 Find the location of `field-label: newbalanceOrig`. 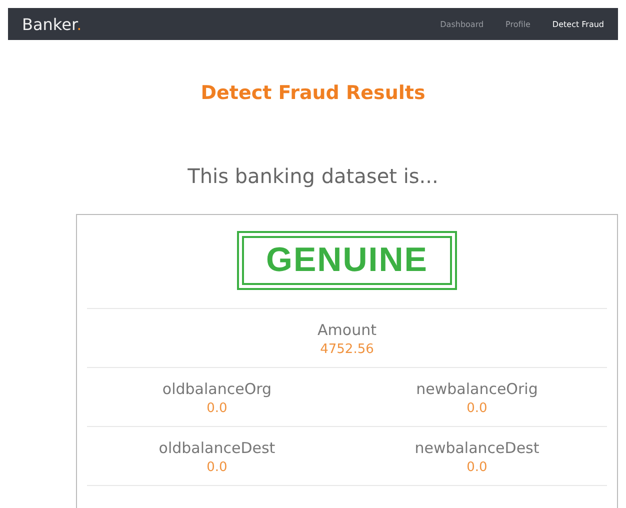

field-label: newbalanceOrig is located at coordinates (477, 389).